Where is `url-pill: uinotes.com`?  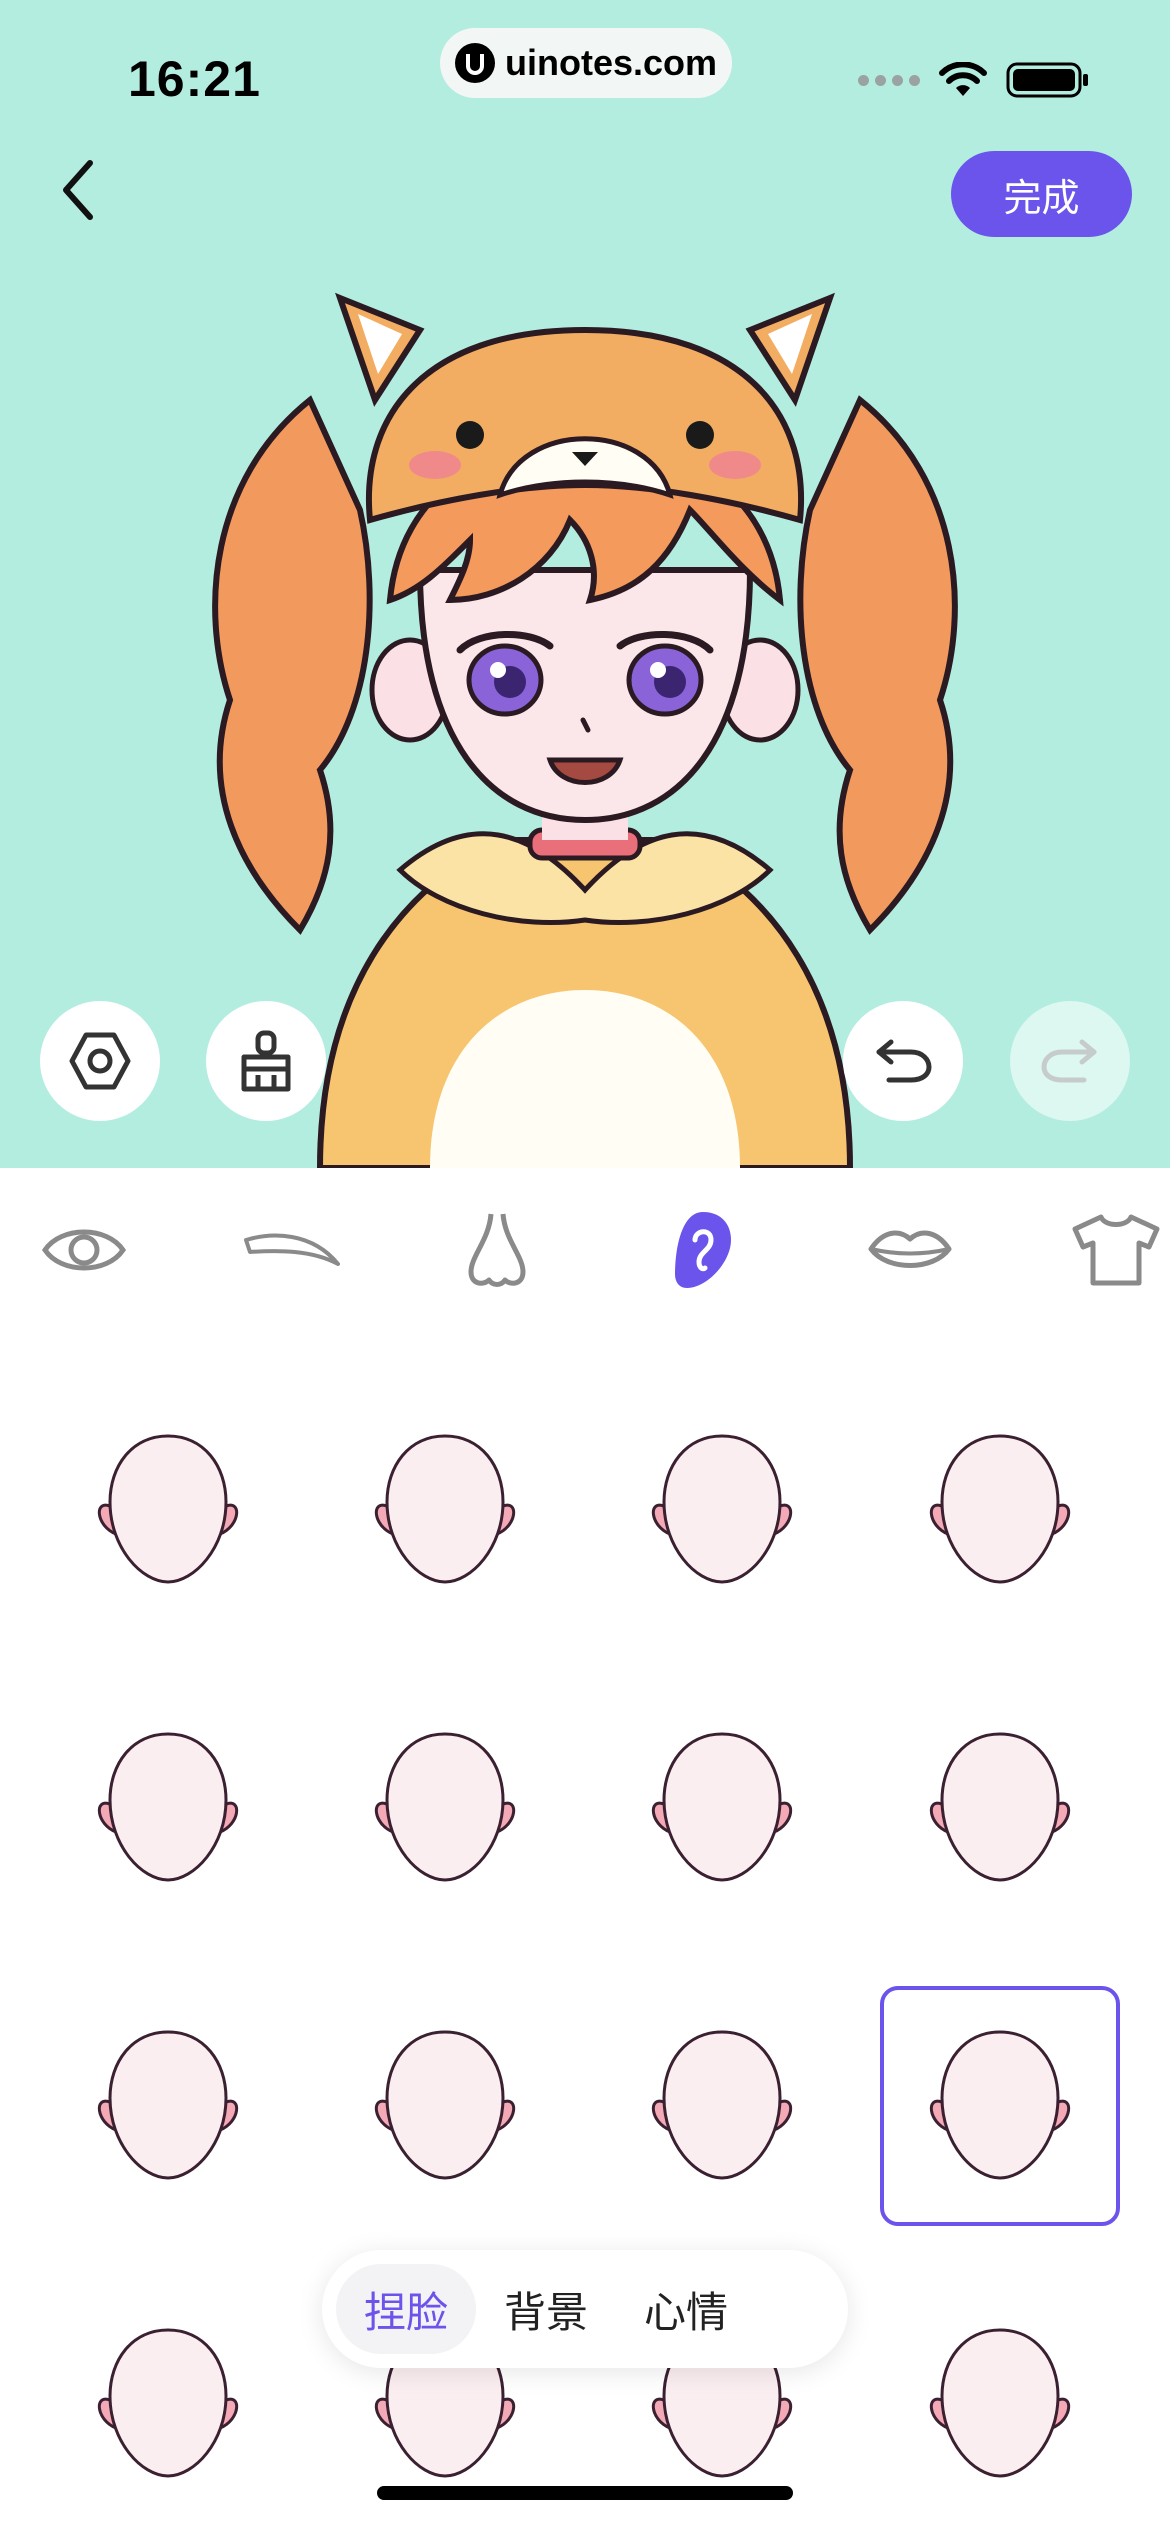 url-pill: uinotes.com is located at coordinates (586, 63).